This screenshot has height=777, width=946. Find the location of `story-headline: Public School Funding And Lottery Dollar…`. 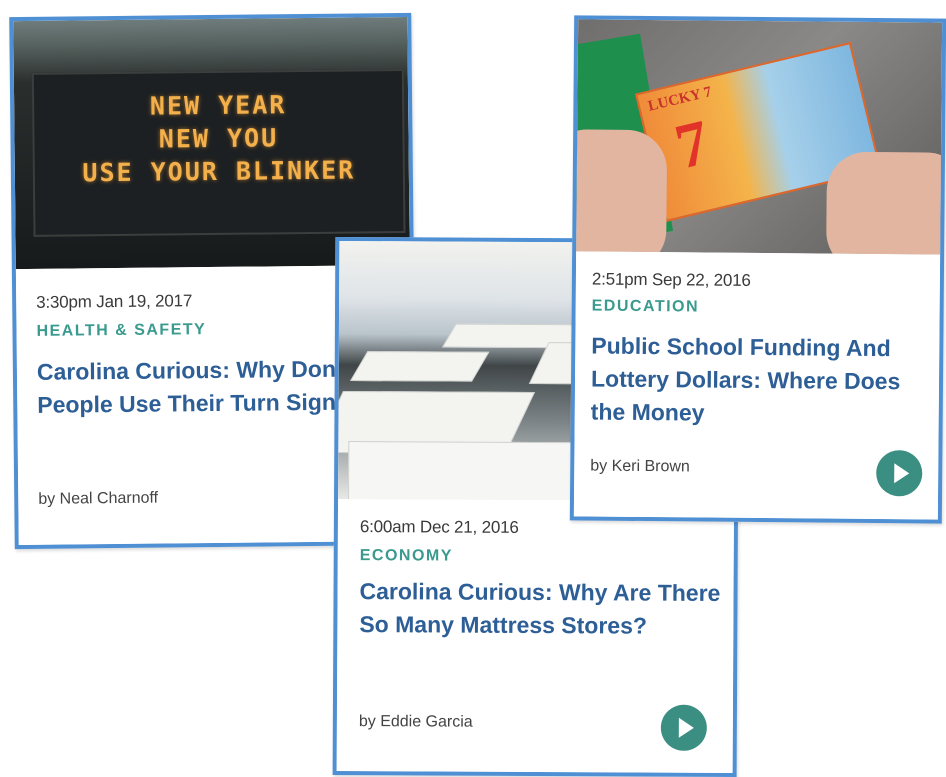

story-headline: Public School Funding And Lottery Dollar… is located at coordinates (764, 381).